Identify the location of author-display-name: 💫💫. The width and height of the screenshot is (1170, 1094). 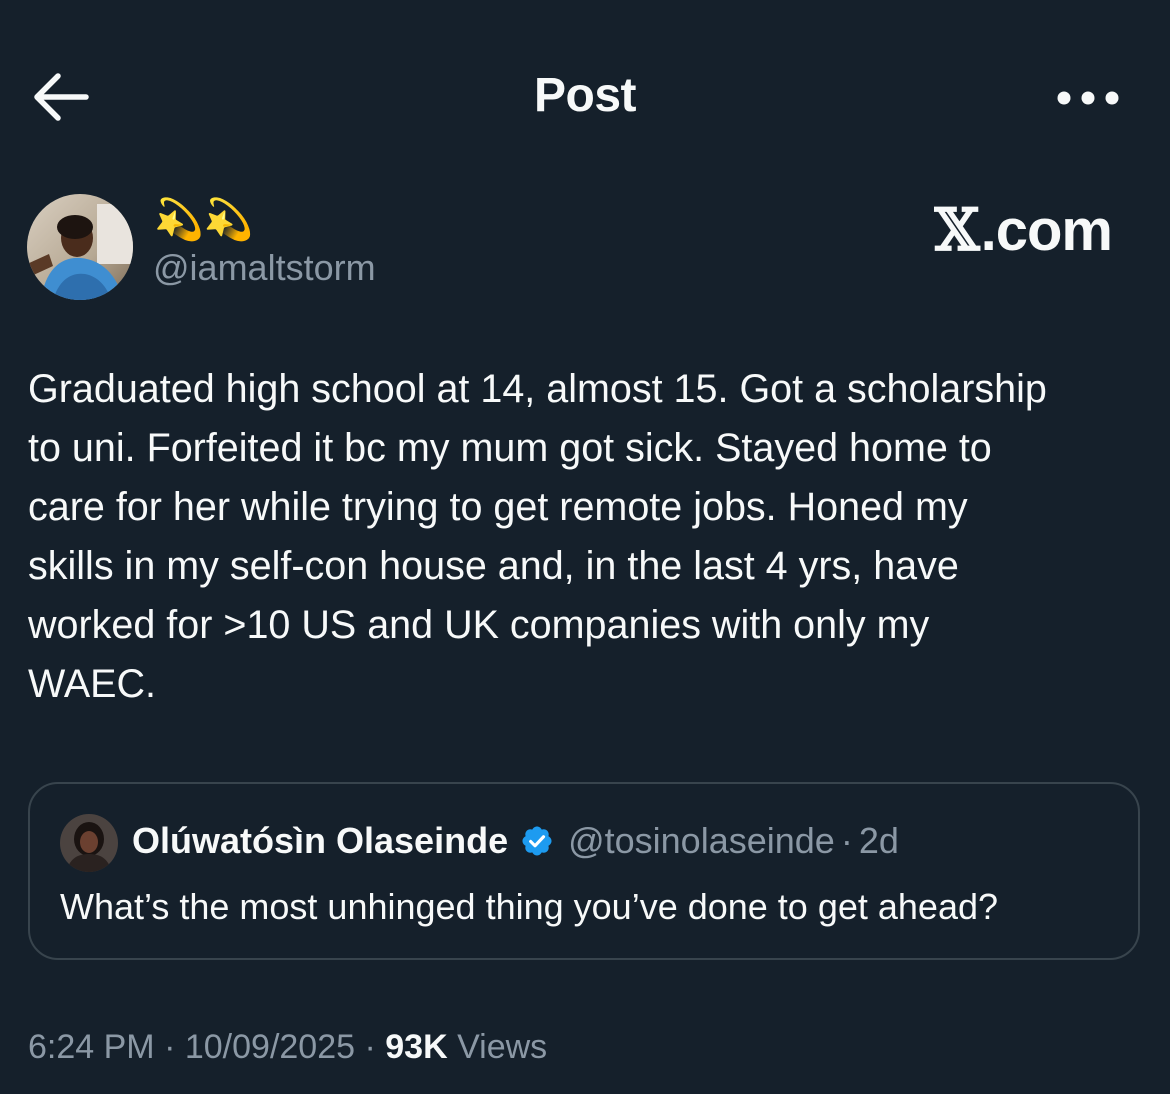
(204, 220).